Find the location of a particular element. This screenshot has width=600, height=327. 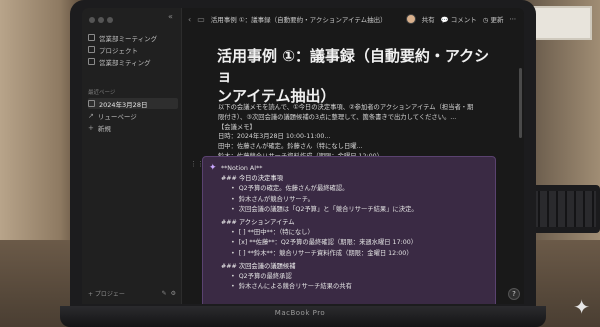

ai-line: 鈴木さんによる競合リサーチ結果の共有 is located at coordinates (319, 287).